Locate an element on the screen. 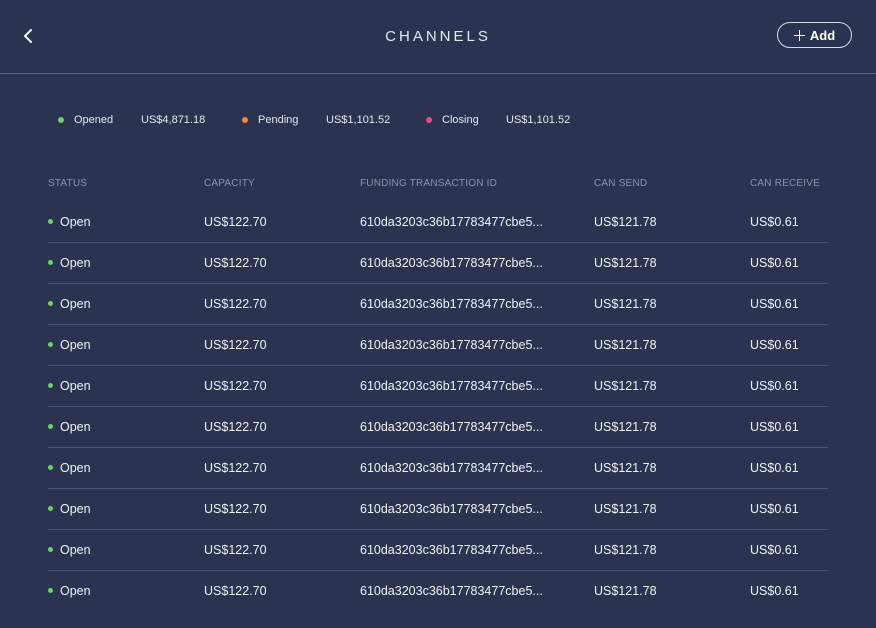 This screenshot has height=628, width=876. page-title: CHANNELS is located at coordinates (438, 36).